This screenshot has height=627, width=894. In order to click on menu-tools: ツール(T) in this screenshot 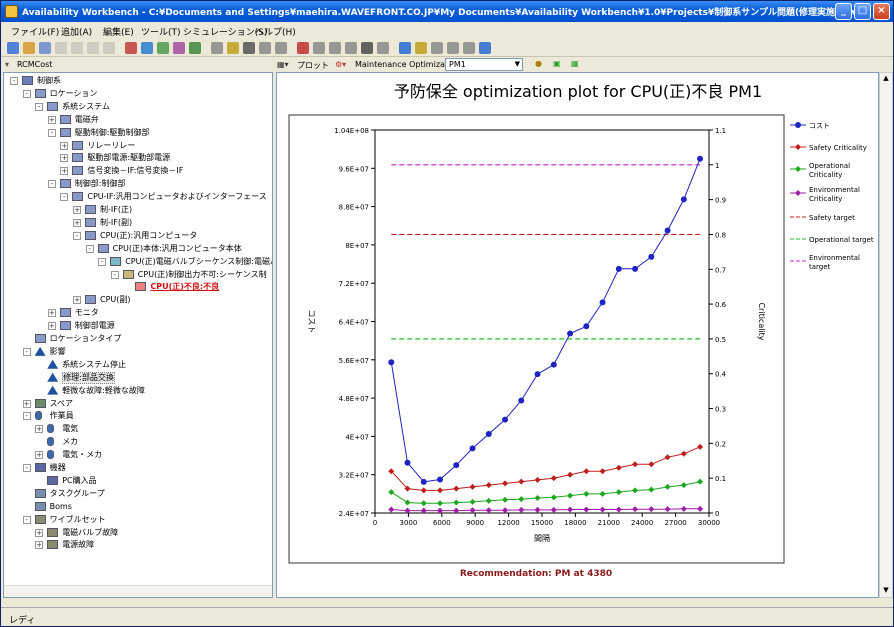, I will do `click(161, 31)`.